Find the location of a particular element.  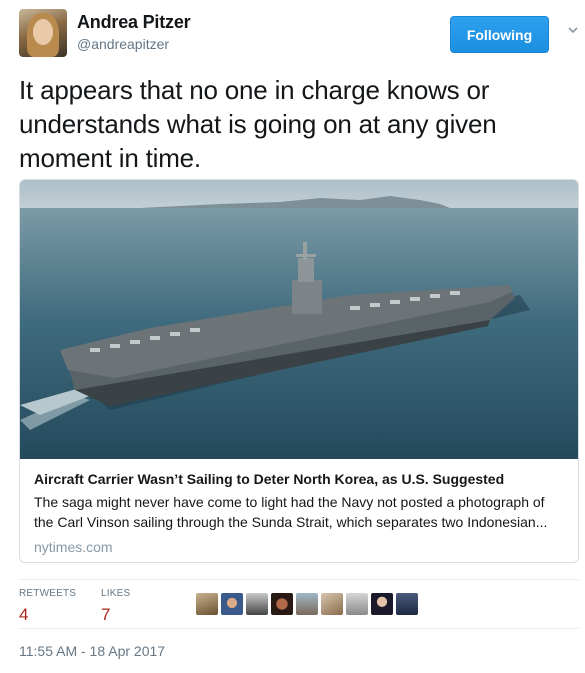

avatar-face-shape is located at coordinates (43, 32).